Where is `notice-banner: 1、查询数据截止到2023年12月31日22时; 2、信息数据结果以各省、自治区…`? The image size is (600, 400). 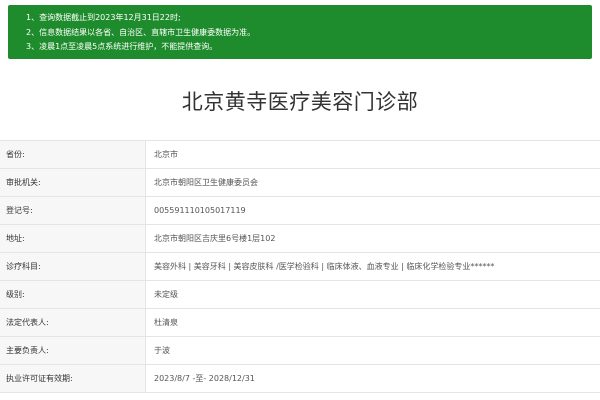
notice-banner: 1、查询数据截止到2023年12月31日22时; 2、信息数据结果以各省、自治区… is located at coordinates (300, 32).